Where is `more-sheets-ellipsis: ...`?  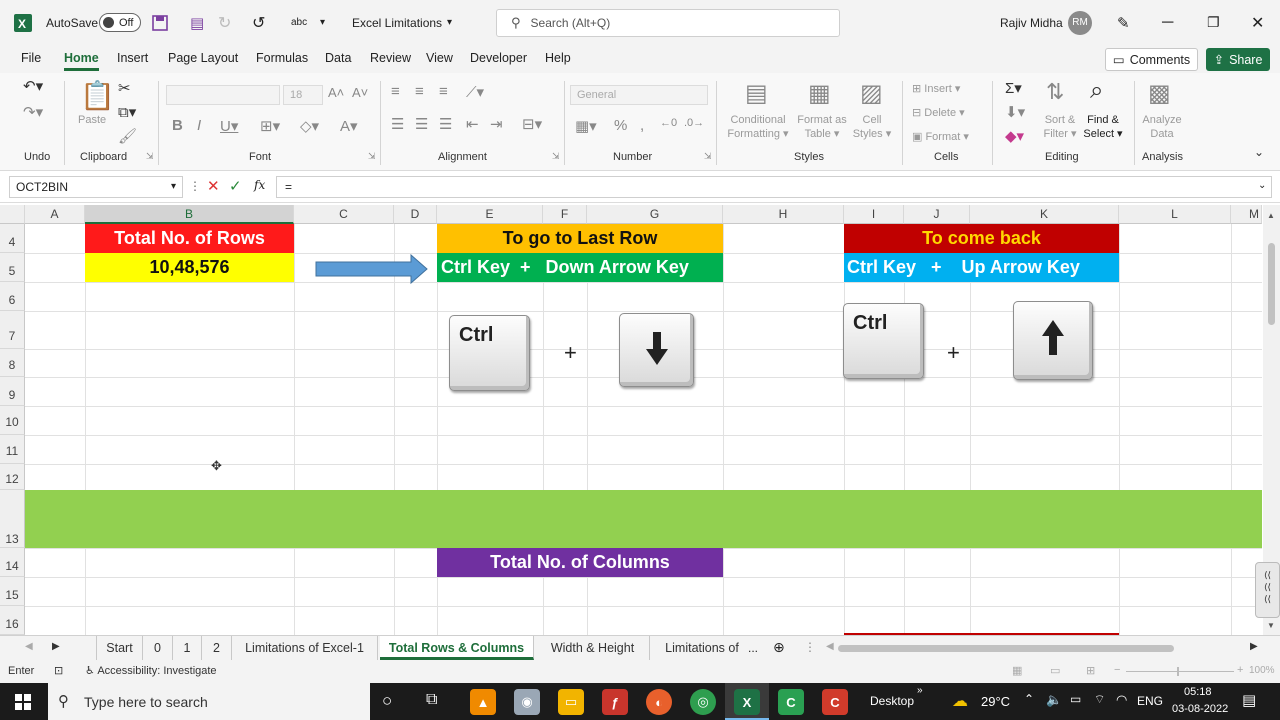
more-sheets-ellipsis: ... is located at coordinates (753, 648).